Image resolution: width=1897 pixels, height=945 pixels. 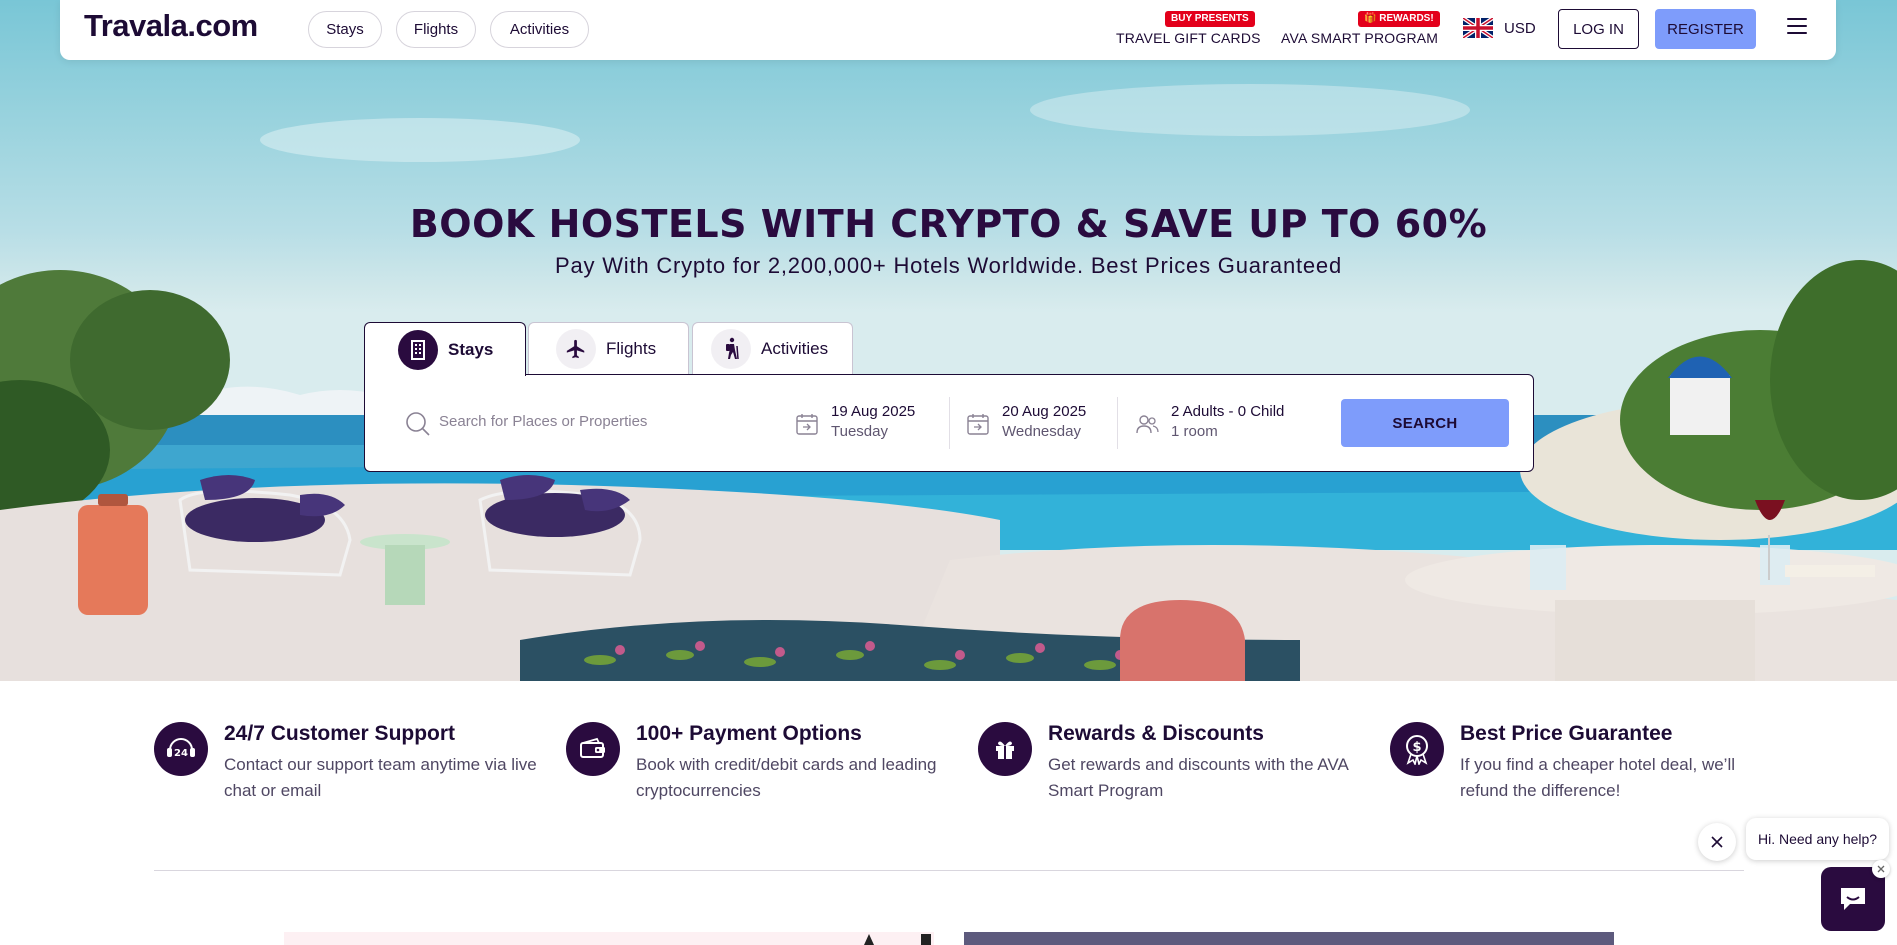 What do you see at coordinates (1818, 839) in the screenshot?
I see `chat-greeting-bubble: Hi. Need any help?` at bounding box center [1818, 839].